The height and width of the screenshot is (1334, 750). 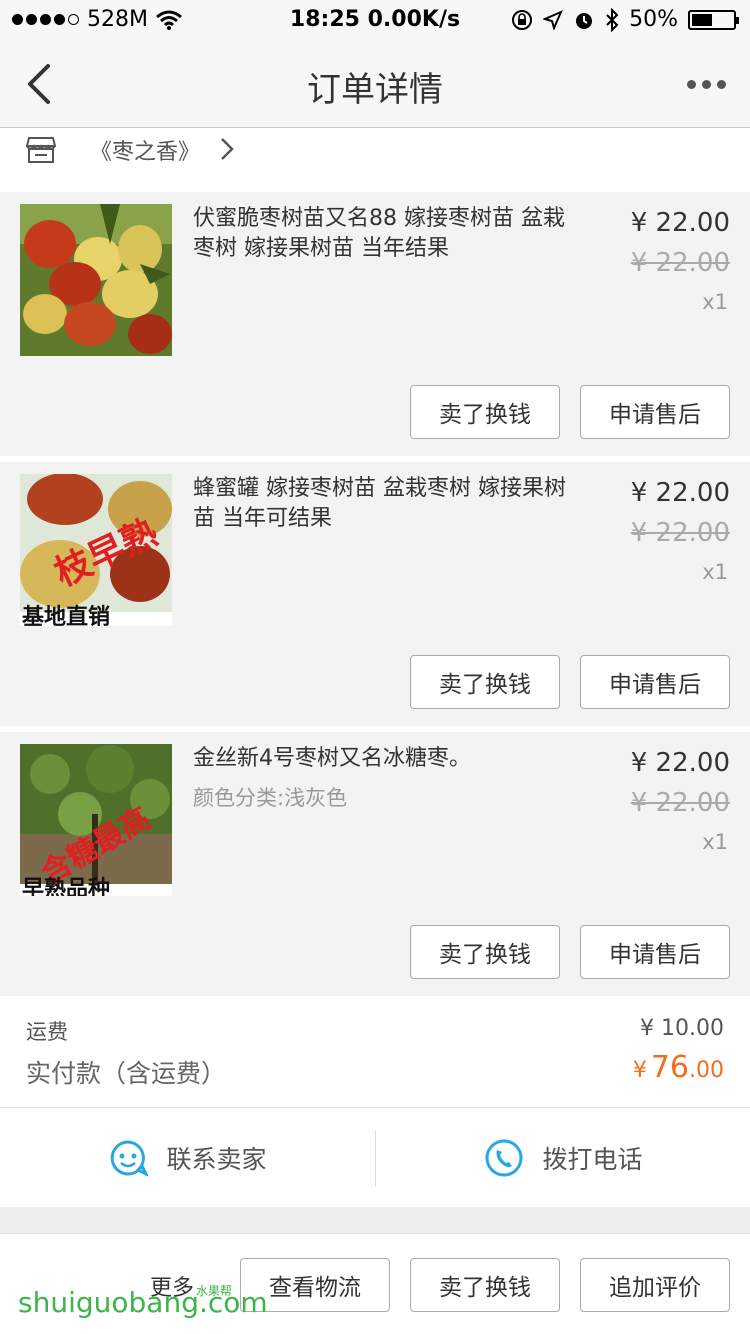 What do you see at coordinates (66, 886) in the screenshot?
I see `image-caption: 早熟品种` at bounding box center [66, 886].